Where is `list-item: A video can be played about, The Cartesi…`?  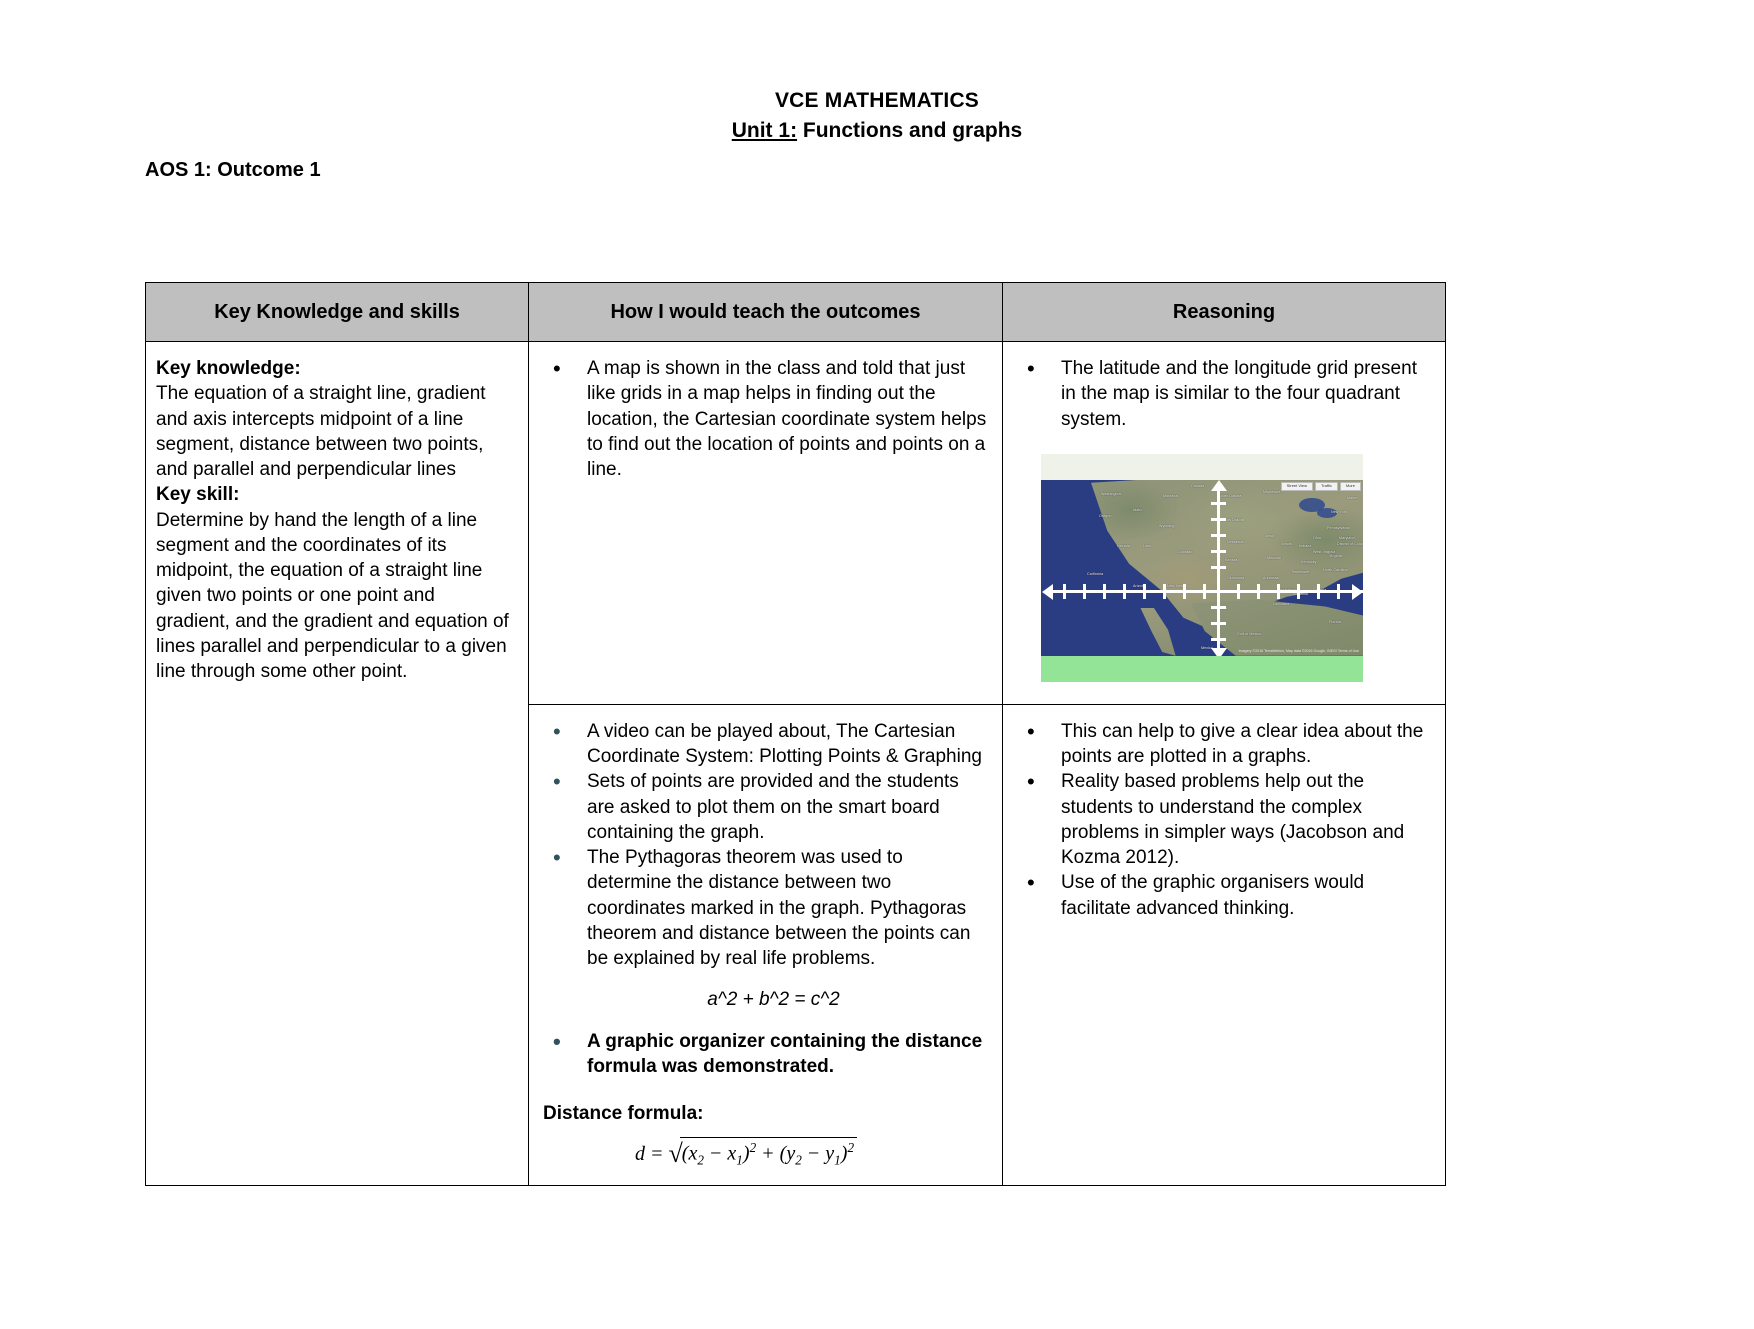 list-item: A video can be played about, The Cartesi… is located at coordinates (763, 743).